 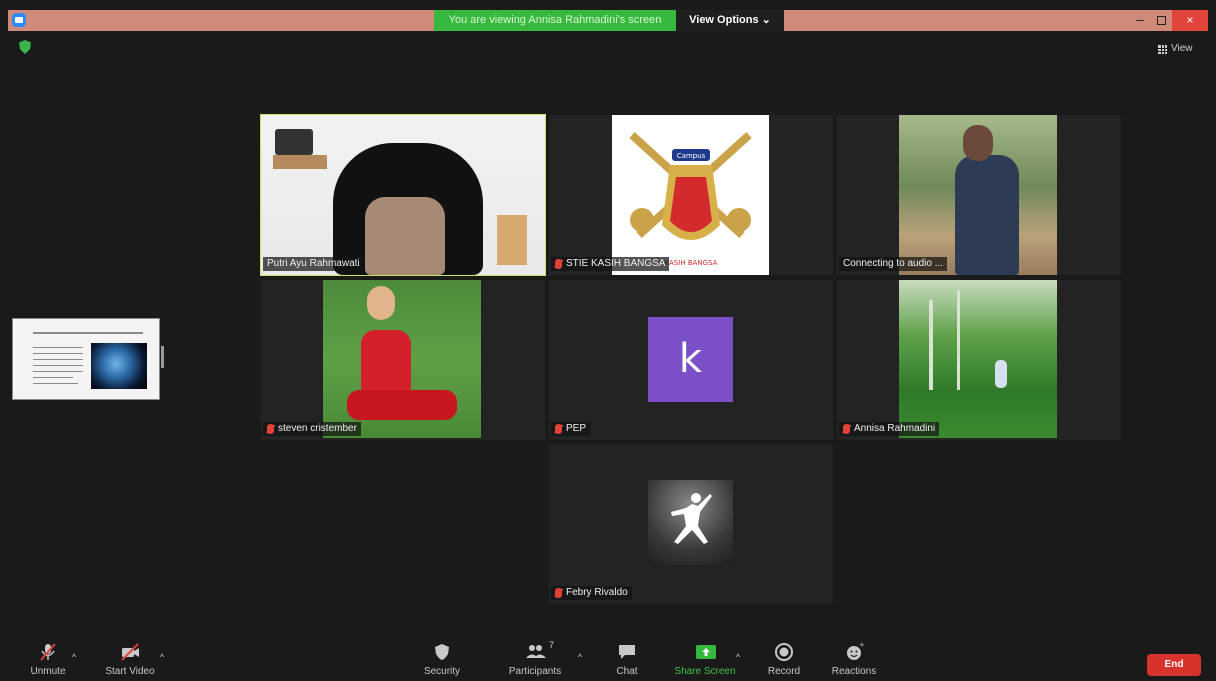 I want to click on video-tile: Putri Ayu Rahmawati, so click(x=403, y=195).